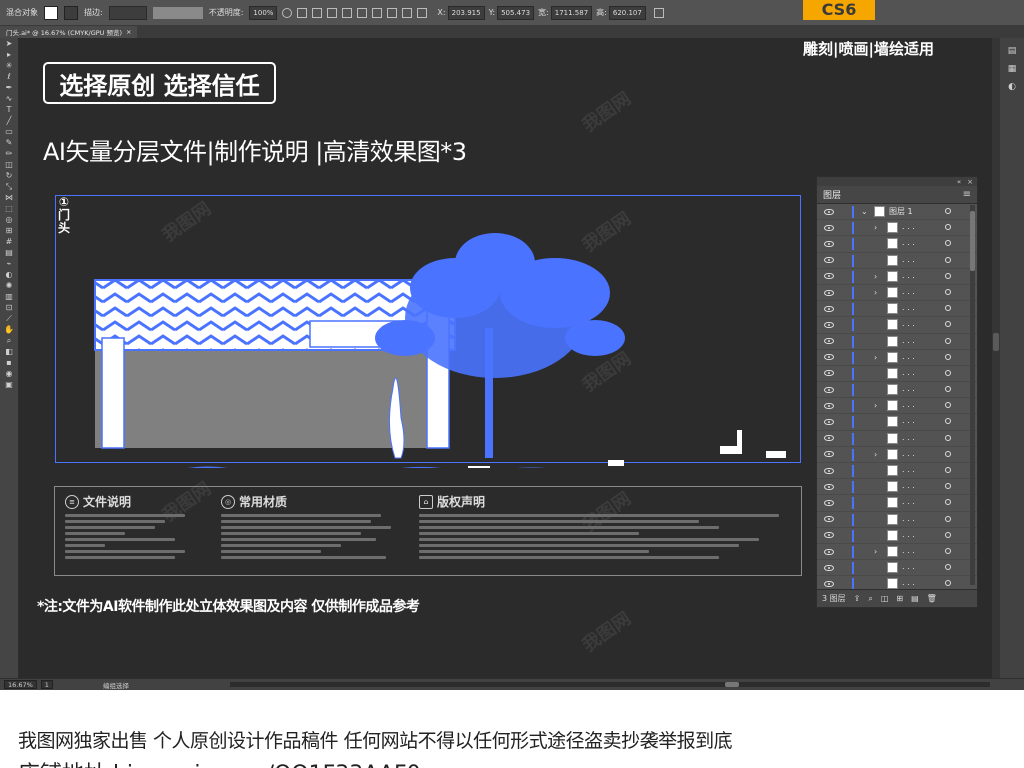 The width and height of the screenshot is (1024, 768). Describe the element at coordinates (996, 358) in the screenshot. I see `canvas-vertical-scrollbar` at that location.